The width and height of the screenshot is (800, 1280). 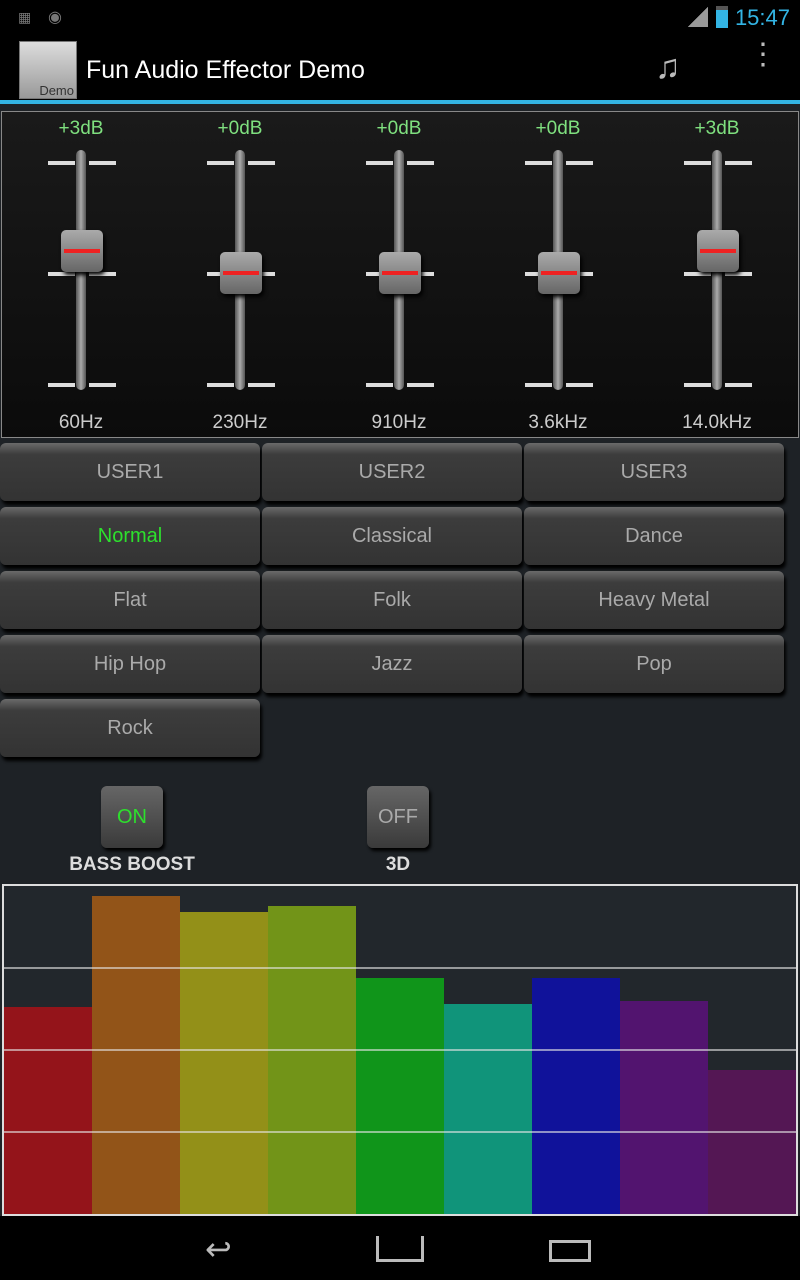 I want to click on back-icon: ↩, so click(x=218, y=1249).